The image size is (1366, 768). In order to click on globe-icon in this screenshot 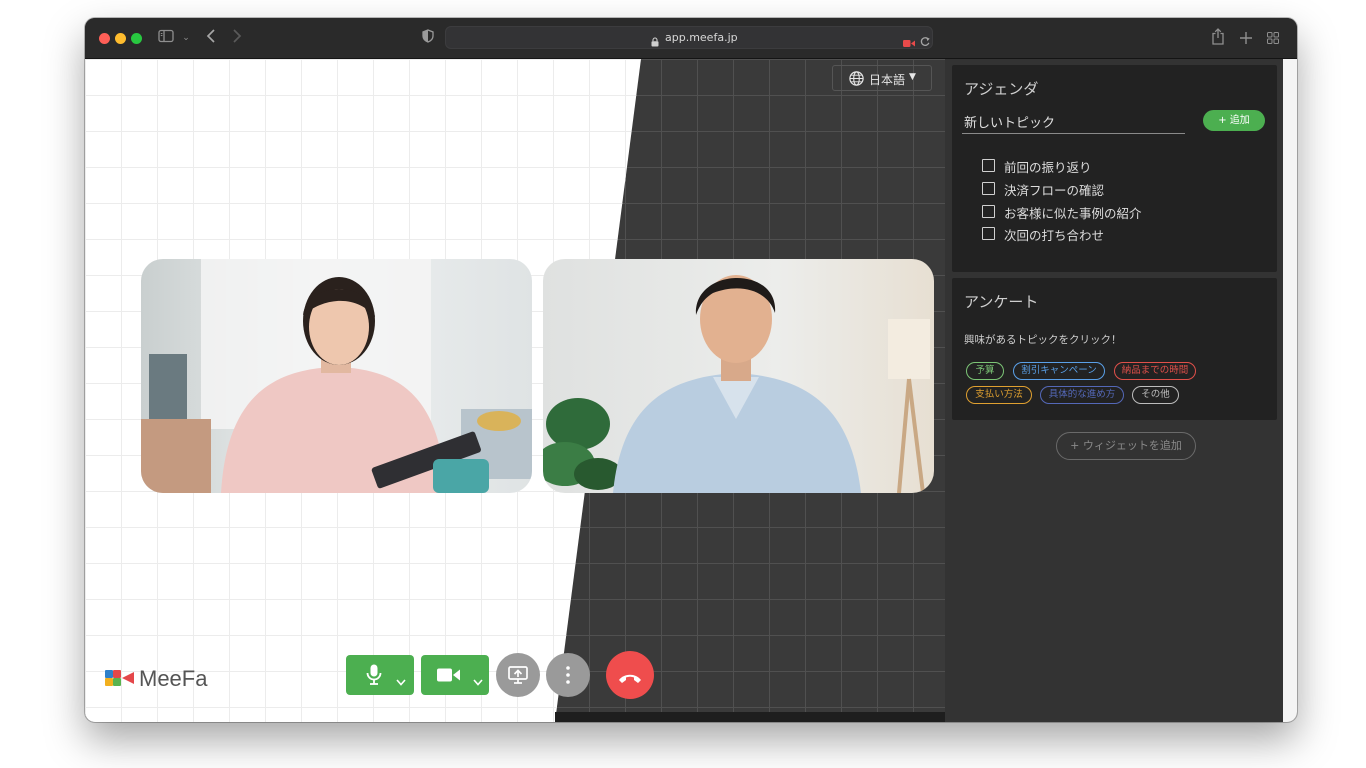, I will do `click(856, 80)`.